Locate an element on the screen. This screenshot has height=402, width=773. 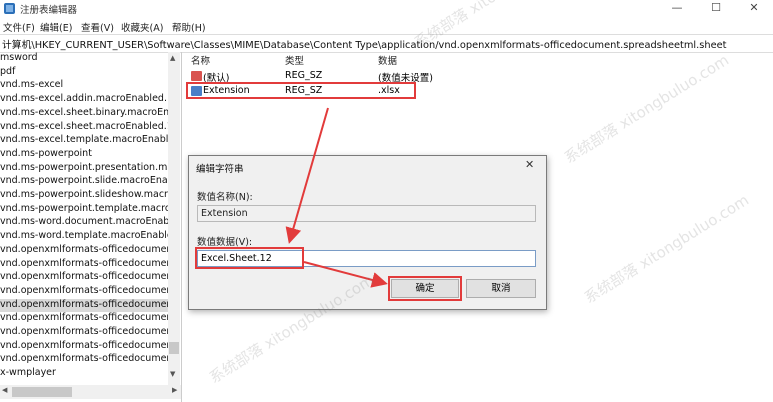
value-name-label: 数值名称(N): is located at coordinates (225, 197).